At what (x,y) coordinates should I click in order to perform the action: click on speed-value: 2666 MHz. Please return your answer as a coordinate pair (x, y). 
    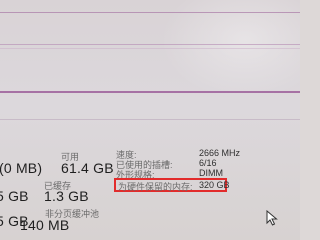
    Looking at the image, I should click on (220, 153).